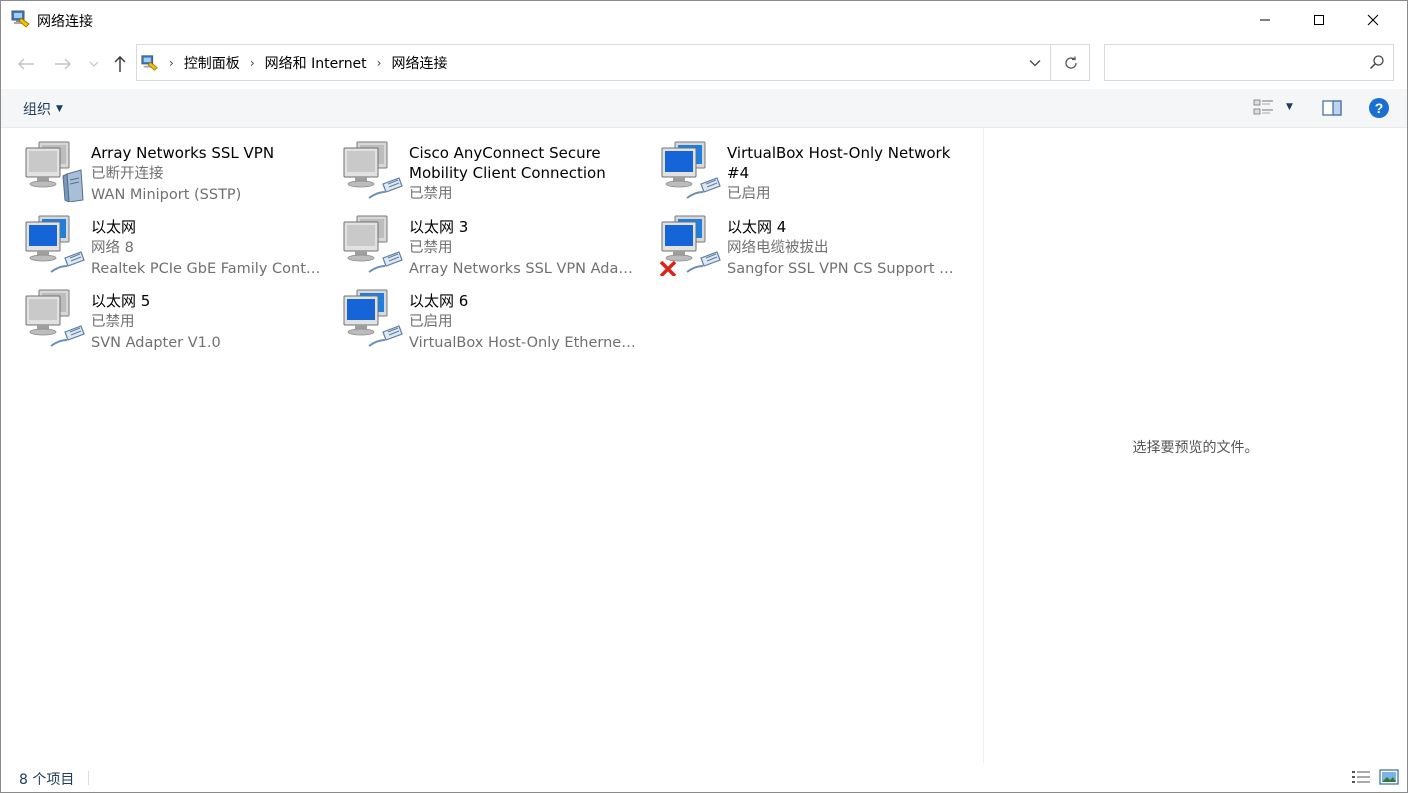  Describe the element at coordinates (166, 195) in the screenshot. I see `connection-device: WAN Miniport (SSTP)` at that location.